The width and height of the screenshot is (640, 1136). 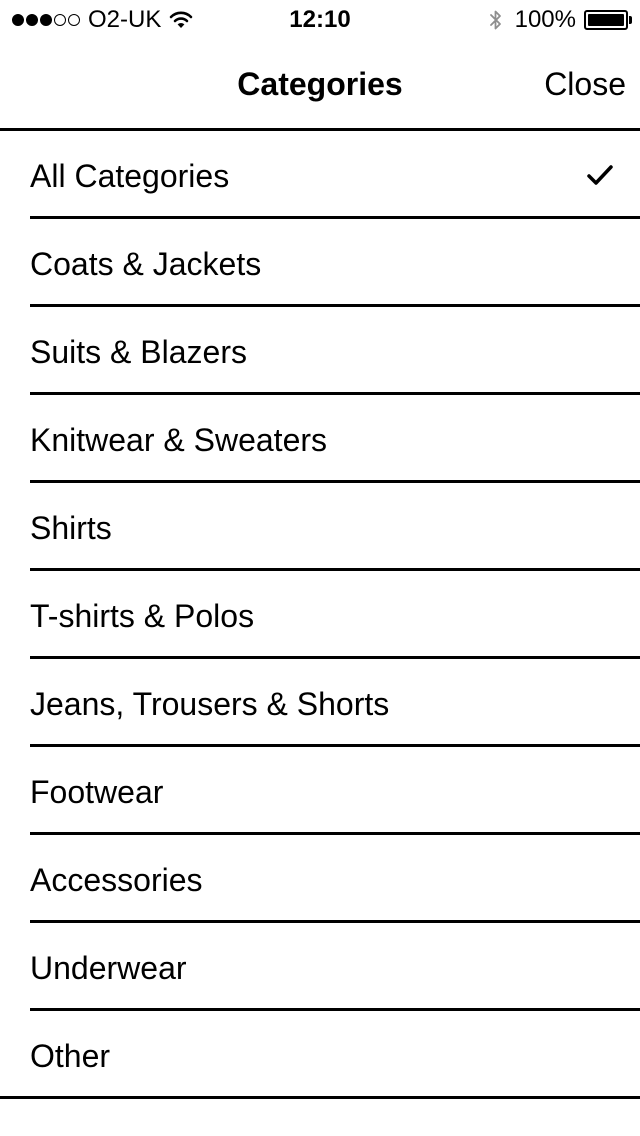 What do you see at coordinates (320, 967) in the screenshot?
I see `list-item: Underwear` at bounding box center [320, 967].